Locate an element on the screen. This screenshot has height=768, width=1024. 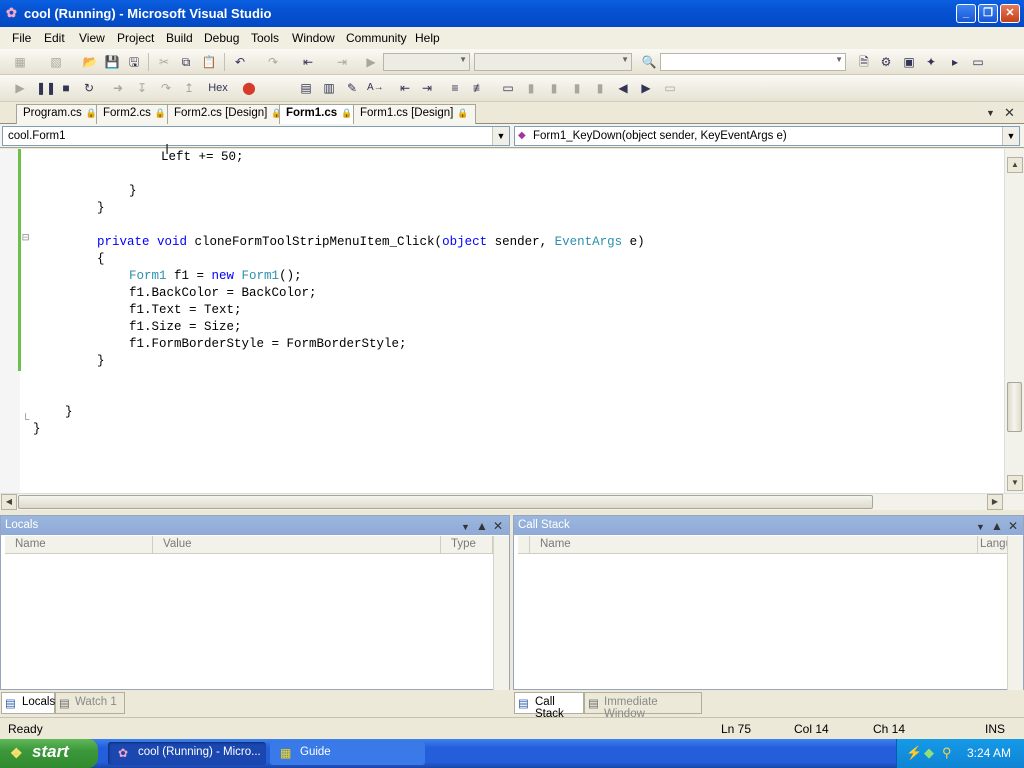
paste-icon: 📋 is located at coordinates (209, 62).